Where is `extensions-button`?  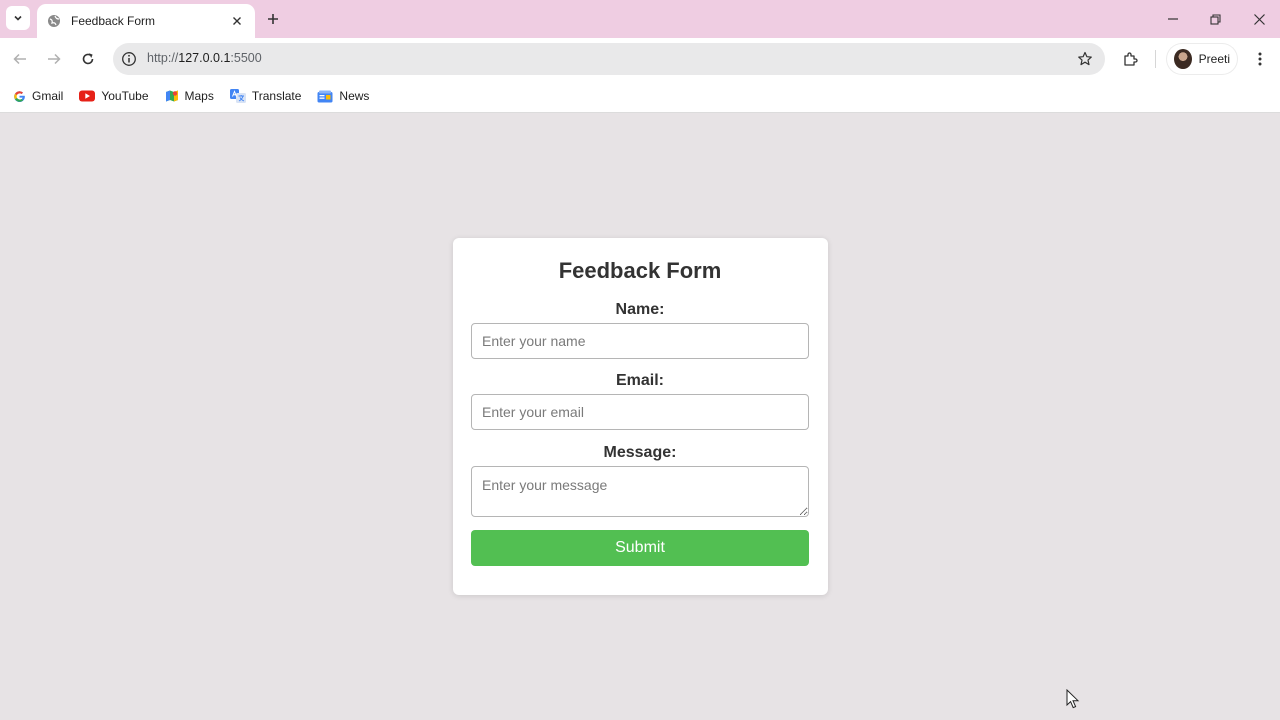 extensions-button is located at coordinates (1131, 59).